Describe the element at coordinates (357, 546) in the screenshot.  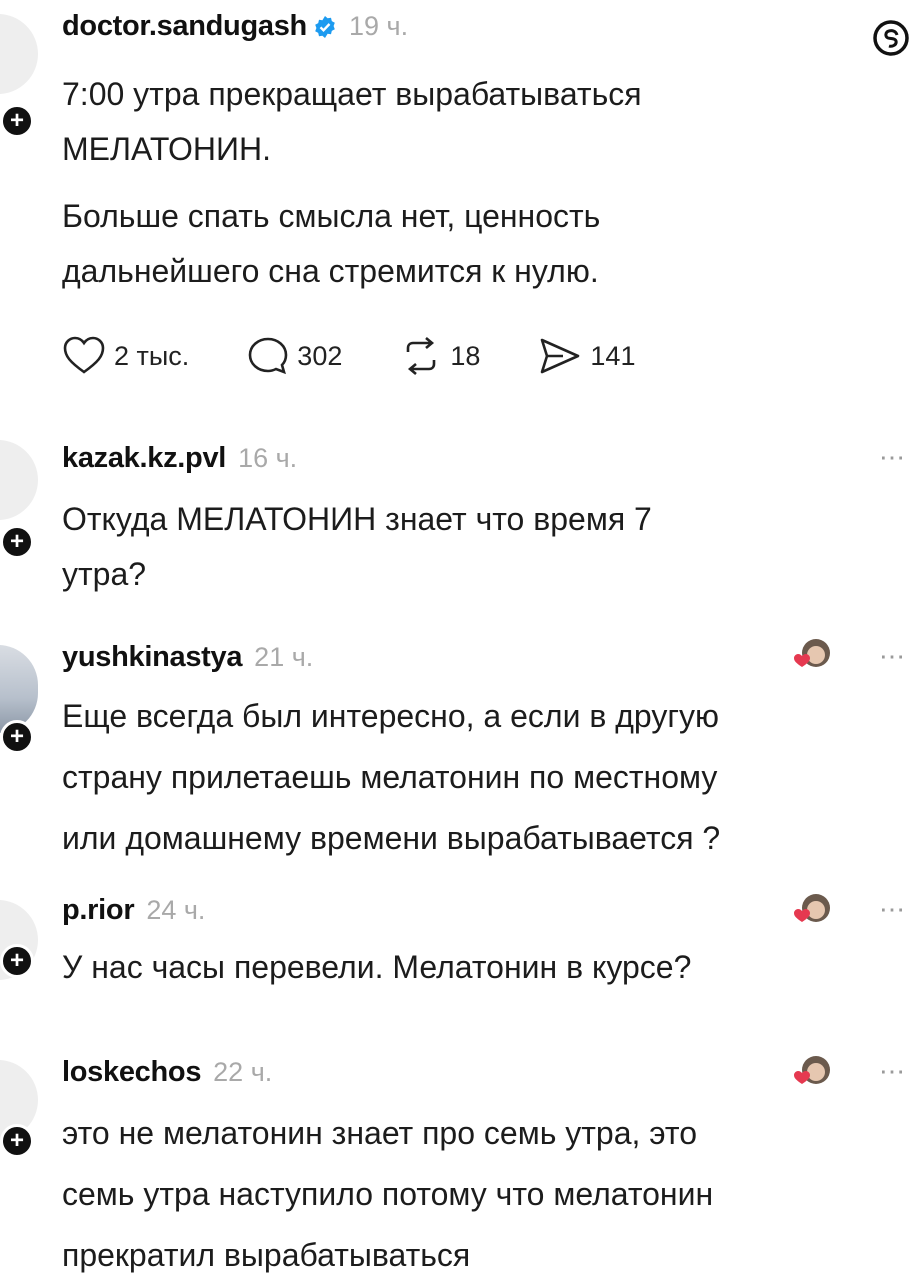
I see `reply-text: Откуда МЕЛАТОНИН знает что время 7 утра?` at that location.